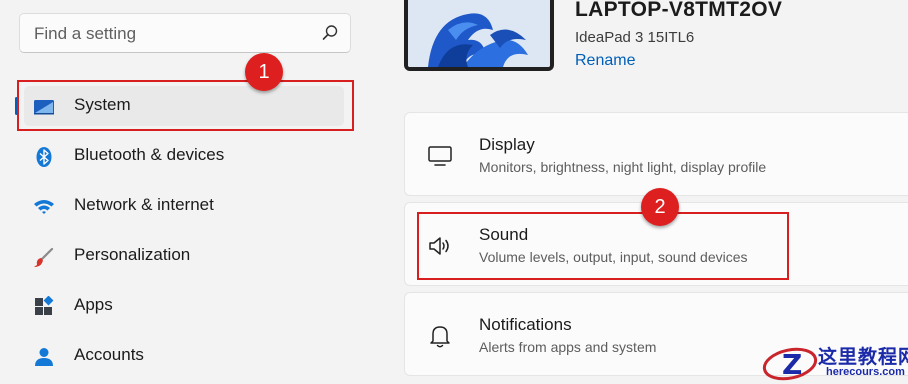 This screenshot has height=384, width=908. I want to click on card-title: Display, so click(507, 144).